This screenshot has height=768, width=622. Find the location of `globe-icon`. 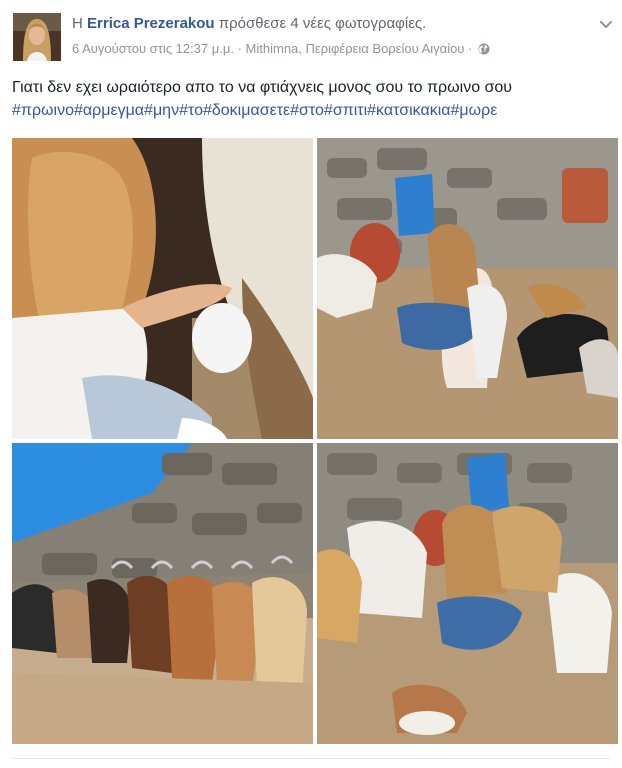

globe-icon is located at coordinates (484, 51).